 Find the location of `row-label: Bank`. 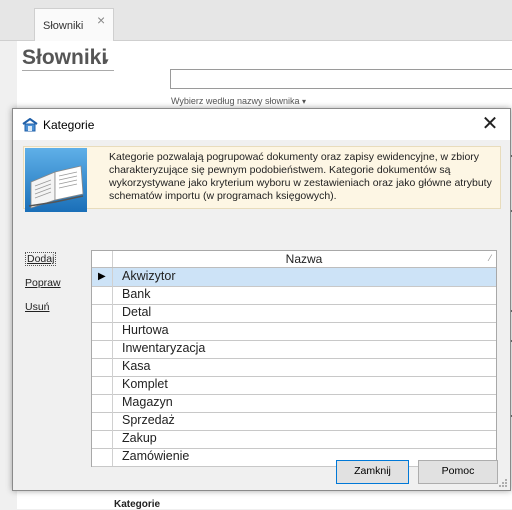

row-label: Bank is located at coordinates (136, 294).